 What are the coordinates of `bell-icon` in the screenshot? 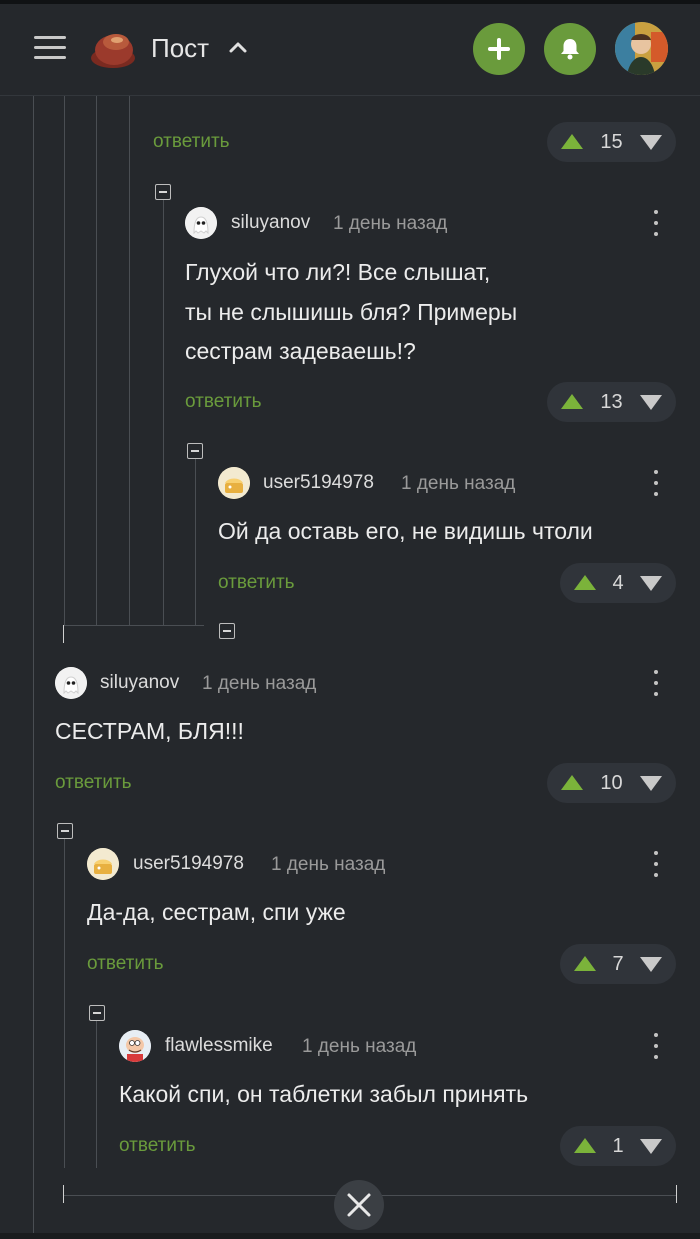 It's located at (570, 49).